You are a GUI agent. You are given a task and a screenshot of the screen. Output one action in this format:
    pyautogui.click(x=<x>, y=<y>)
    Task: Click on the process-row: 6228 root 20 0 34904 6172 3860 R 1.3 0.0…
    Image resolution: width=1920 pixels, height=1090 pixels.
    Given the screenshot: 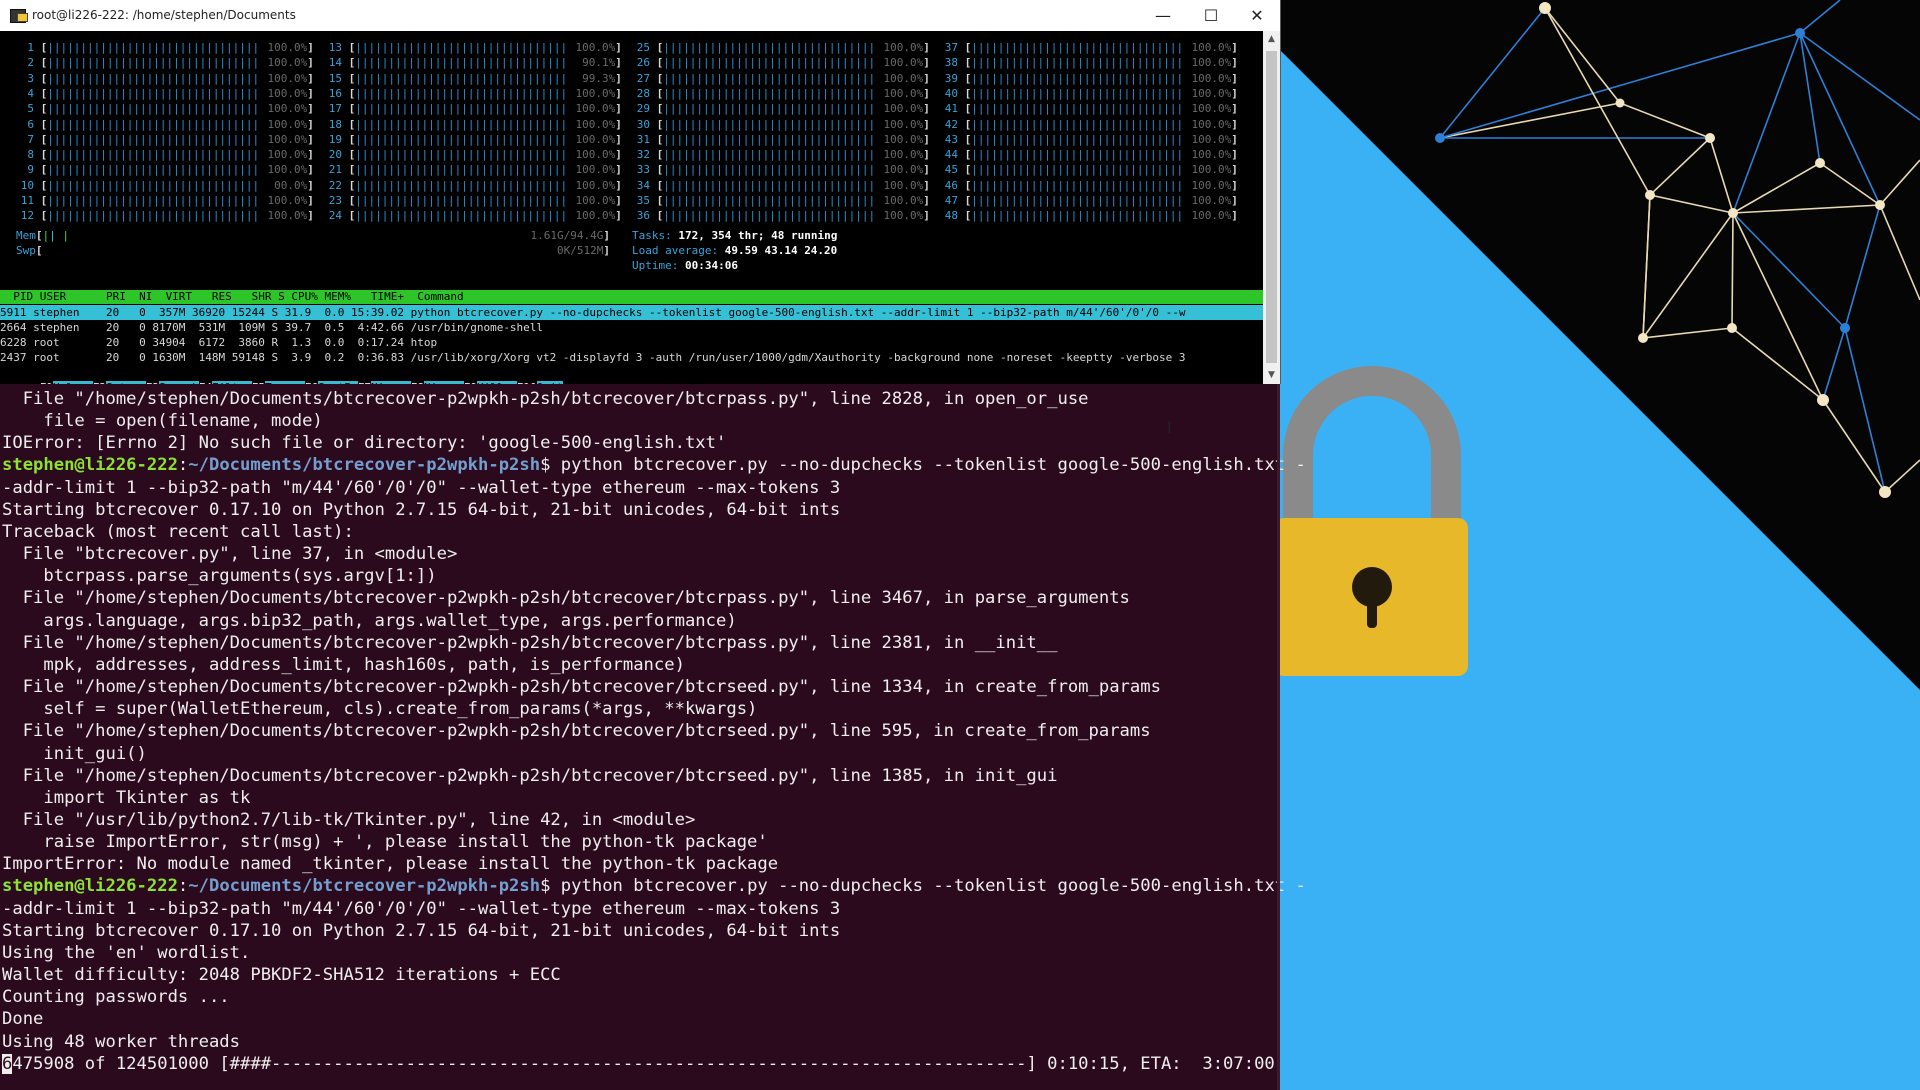 What is the action you would take?
    pyautogui.click(x=631, y=342)
    